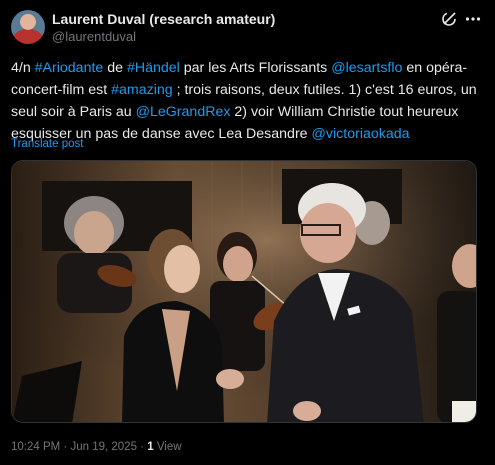 The height and width of the screenshot is (465, 495). I want to click on post-date: Jun 19, 2025, so click(103, 447).